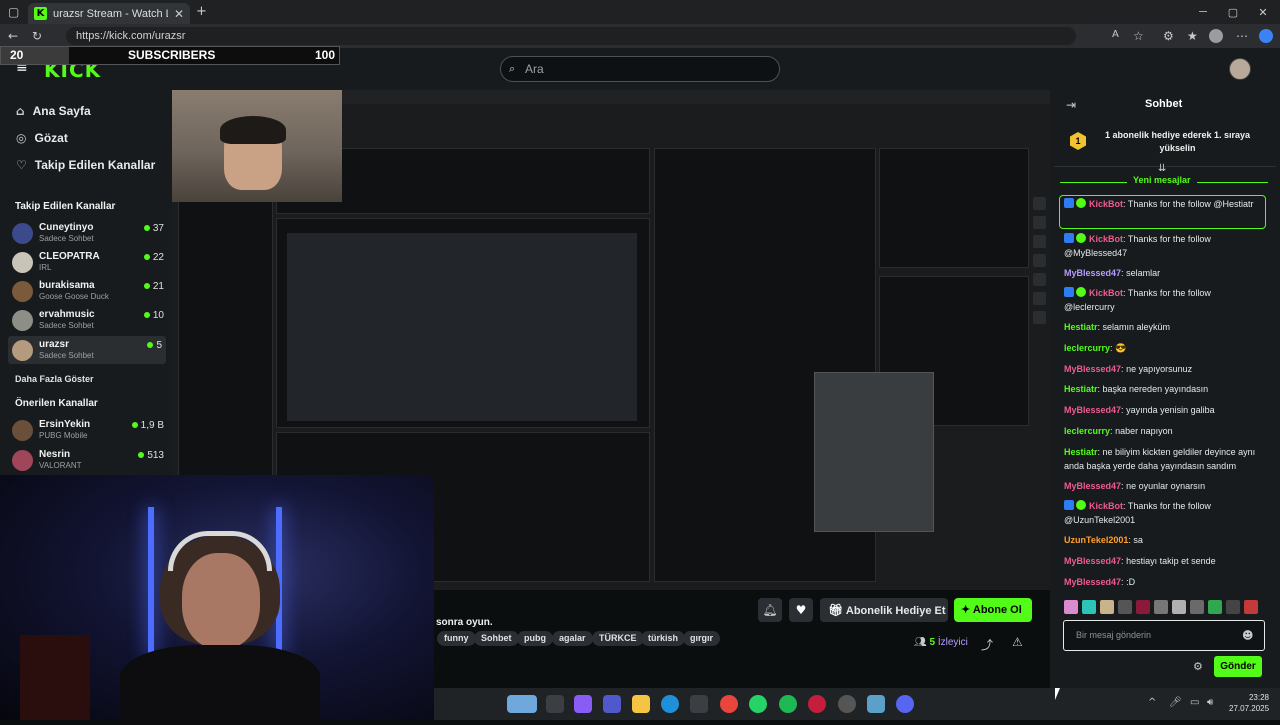 This screenshot has width=1280, height=725. I want to click on rail-chat-icon, so click(1039, 203).